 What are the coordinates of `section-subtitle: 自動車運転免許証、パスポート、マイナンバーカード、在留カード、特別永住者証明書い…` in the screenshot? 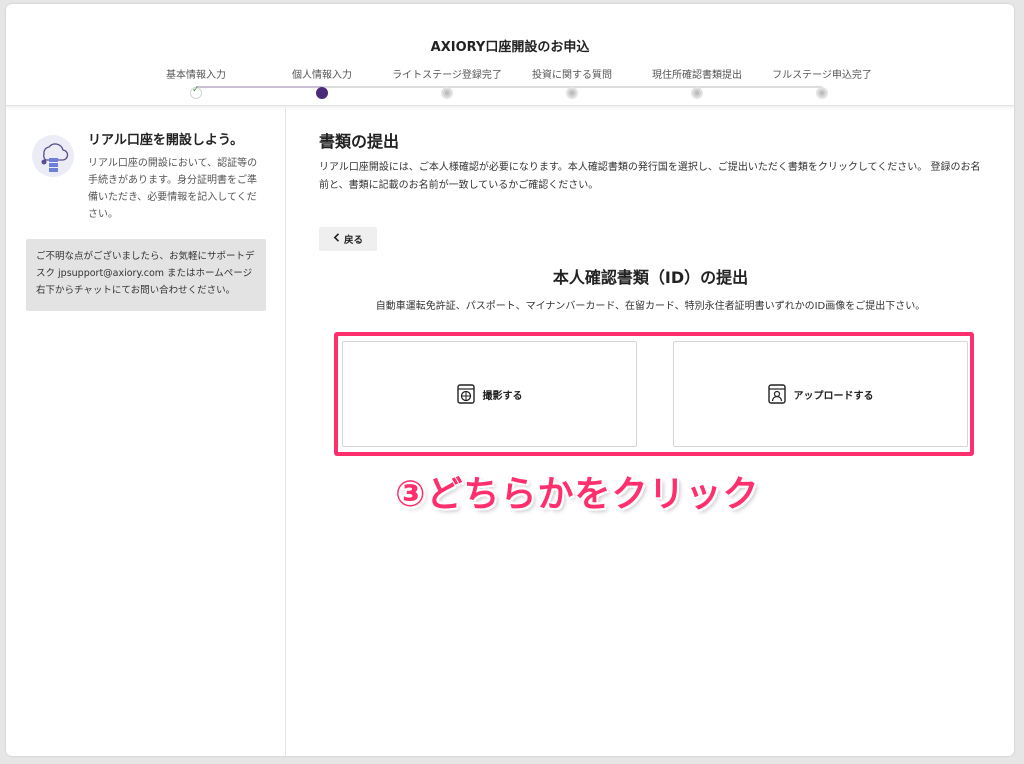 It's located at (650, 306).